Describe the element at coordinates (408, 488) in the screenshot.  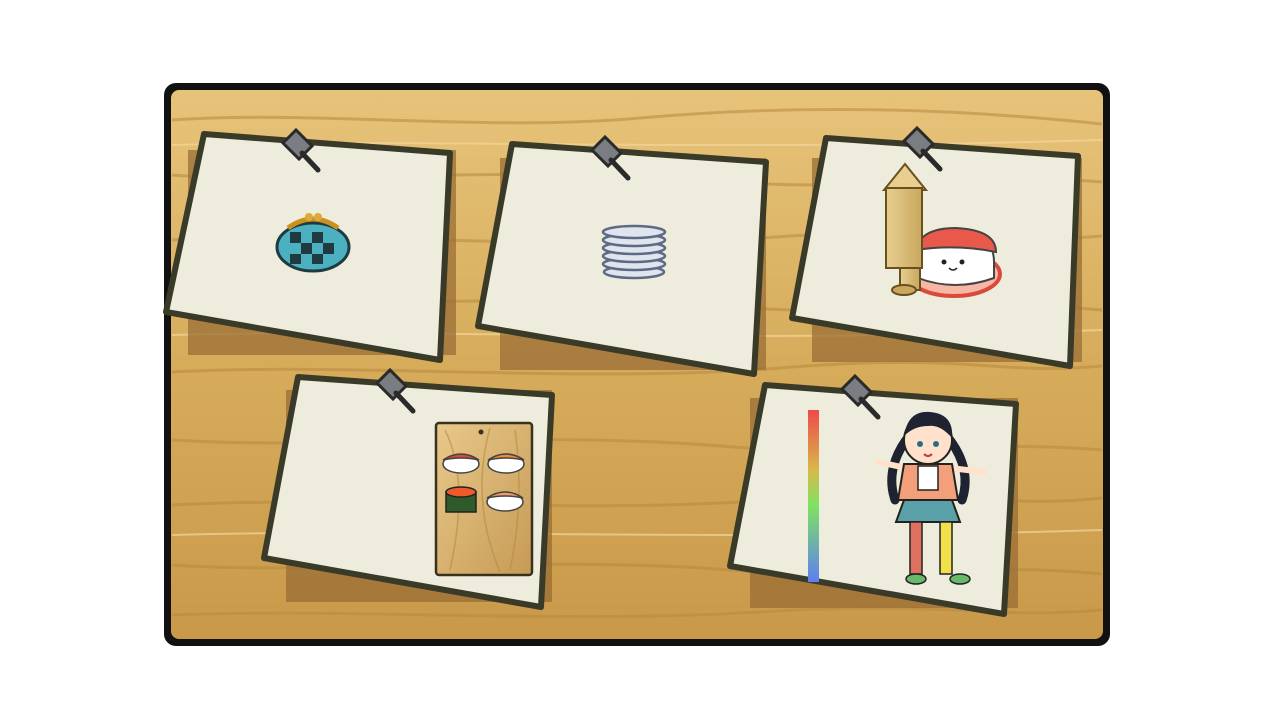
I see `note-sushi-menu` at that location.